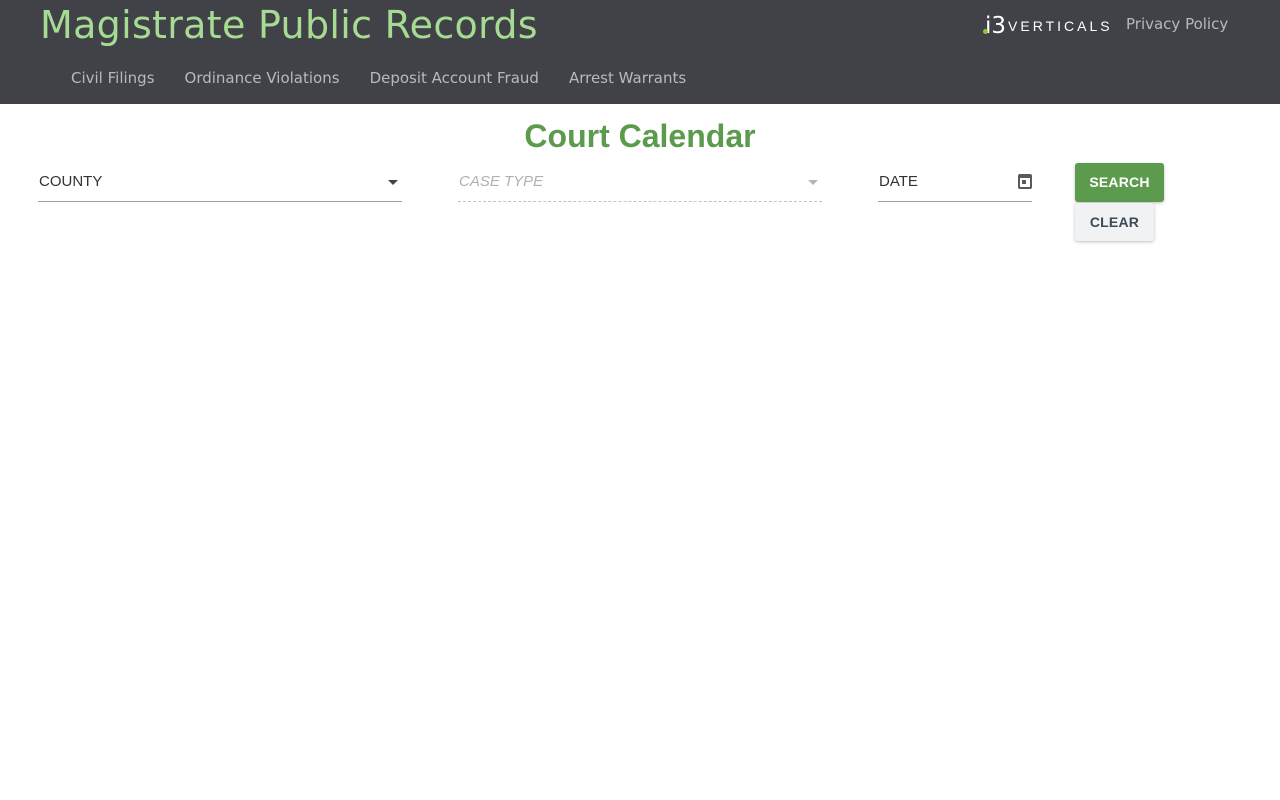 The image size is (1280, 800). What do you see at coordinates (640, 184) in the screenshot?
I see `case-type-select: CASE TYPE` at bounding box center [640, 184].